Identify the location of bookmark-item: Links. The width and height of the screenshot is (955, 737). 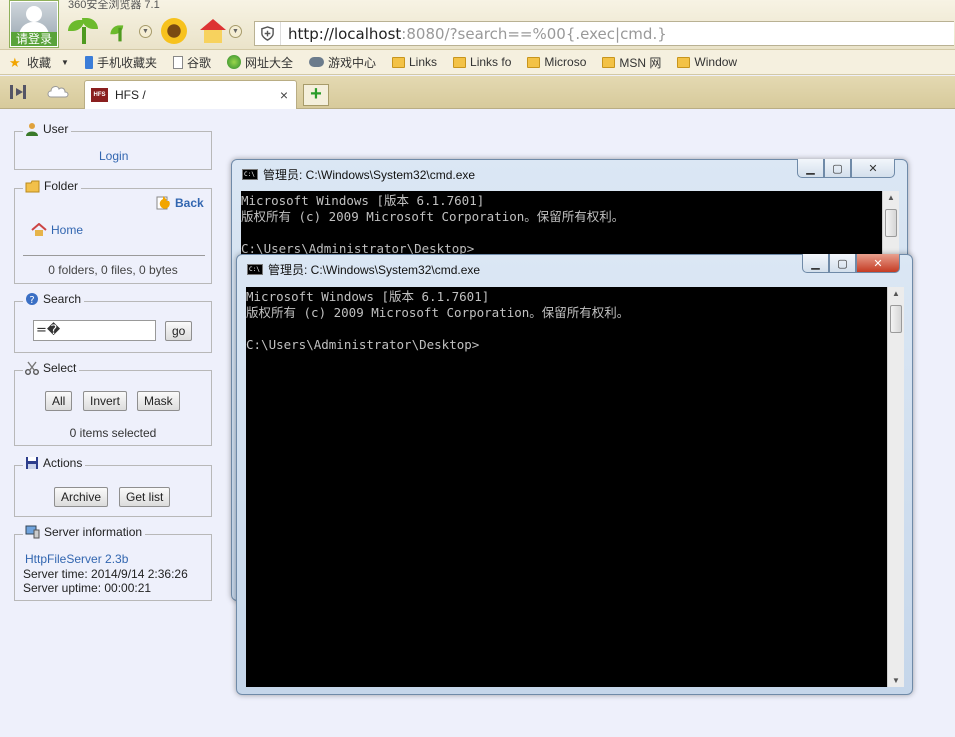
(414, 62).